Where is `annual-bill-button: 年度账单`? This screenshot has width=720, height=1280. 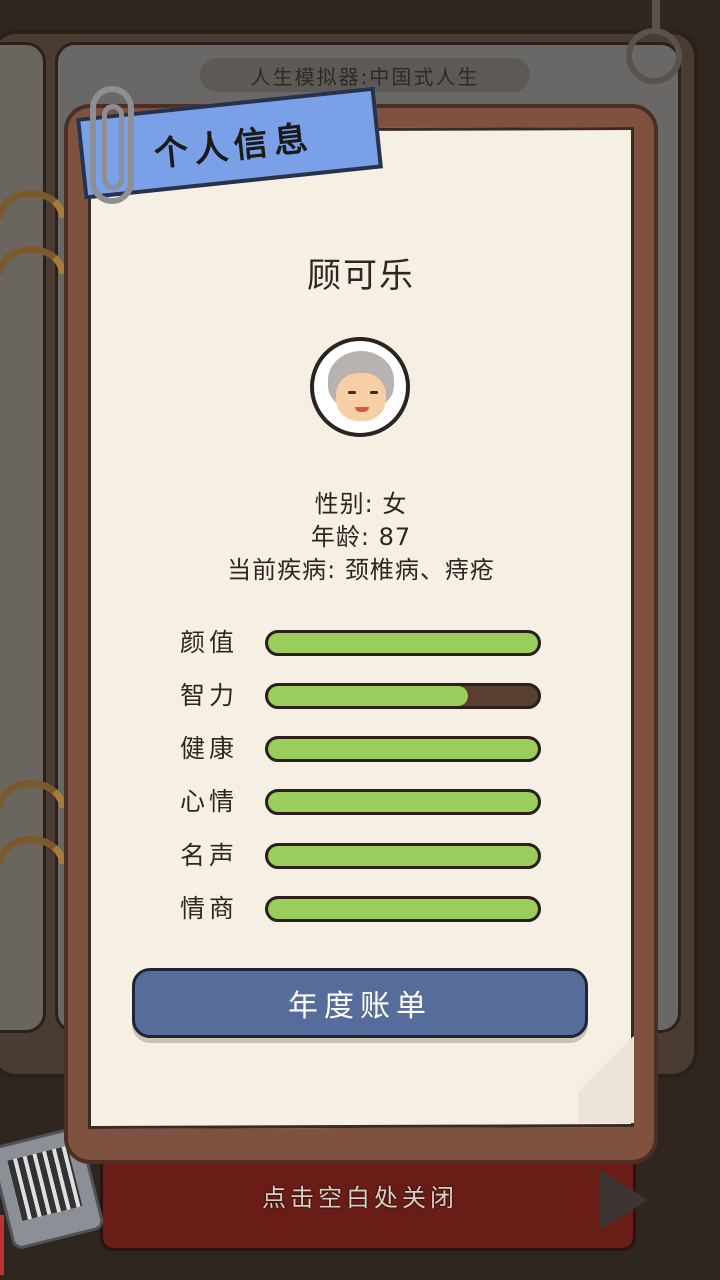 annual-bill-button: 年度账单 is located at coordinates (360, 1003).